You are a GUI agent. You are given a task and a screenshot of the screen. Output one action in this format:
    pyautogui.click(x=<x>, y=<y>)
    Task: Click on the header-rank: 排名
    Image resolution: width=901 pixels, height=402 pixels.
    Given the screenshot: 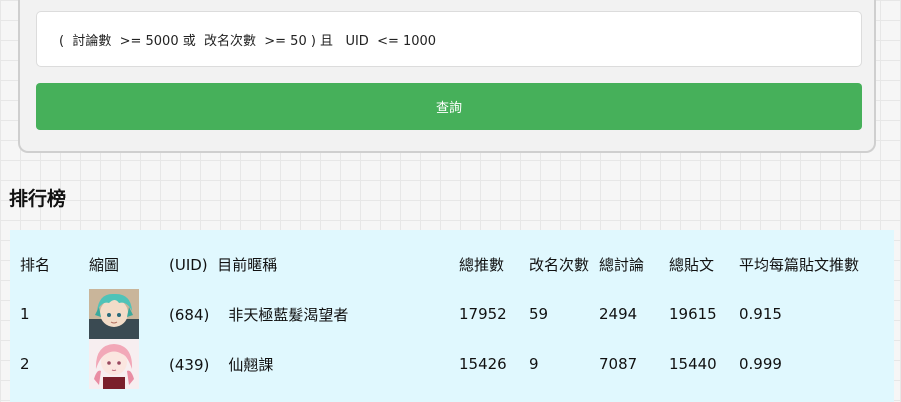 What is the action you would take?
    pyautogui.click(x=35, y=264)
    